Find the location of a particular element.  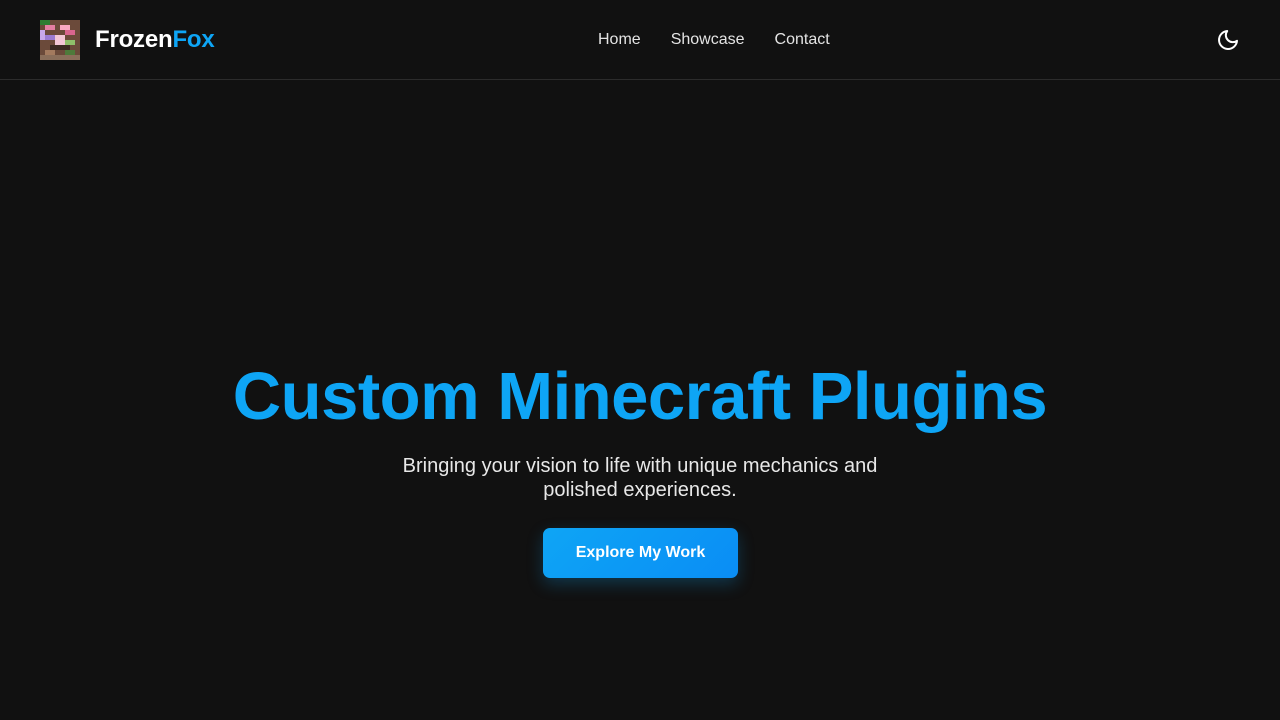

brand-link: FrozenFox is located at coordinates (127, 40).